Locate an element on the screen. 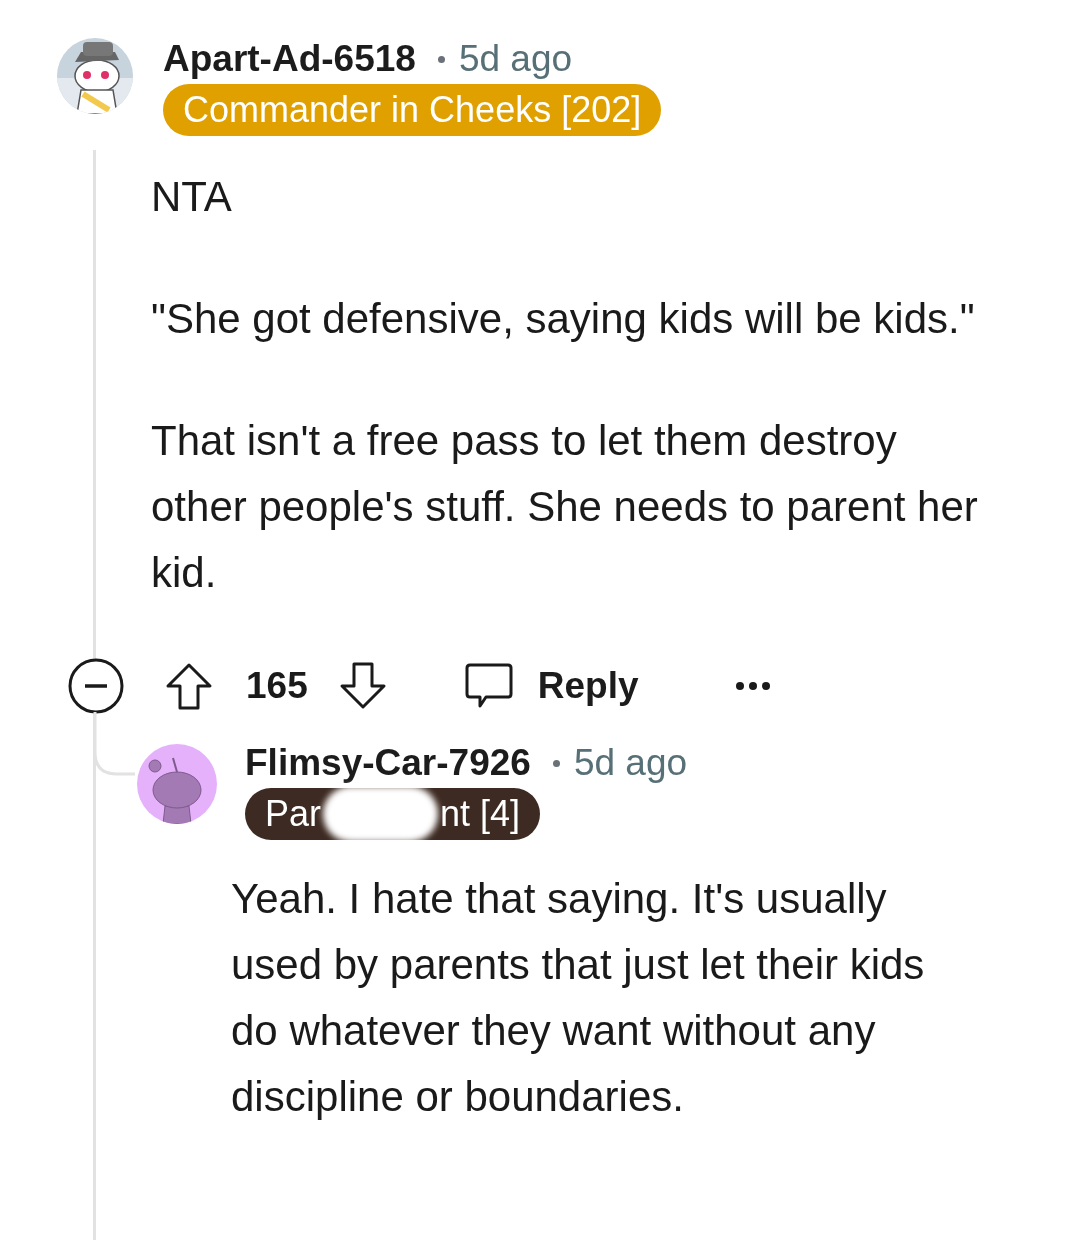 The width and height of the screenshot is (1080, 1240). collapse-icon is located at coordinates (96, 686).